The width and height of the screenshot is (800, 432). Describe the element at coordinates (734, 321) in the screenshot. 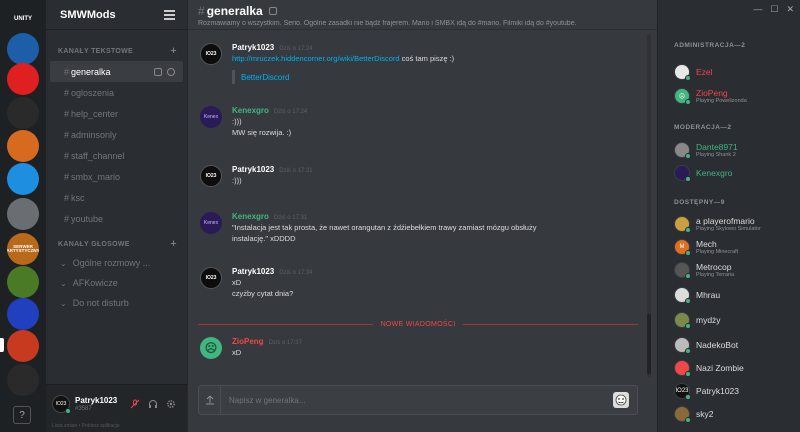

I see `member-item: mydży` at that location.